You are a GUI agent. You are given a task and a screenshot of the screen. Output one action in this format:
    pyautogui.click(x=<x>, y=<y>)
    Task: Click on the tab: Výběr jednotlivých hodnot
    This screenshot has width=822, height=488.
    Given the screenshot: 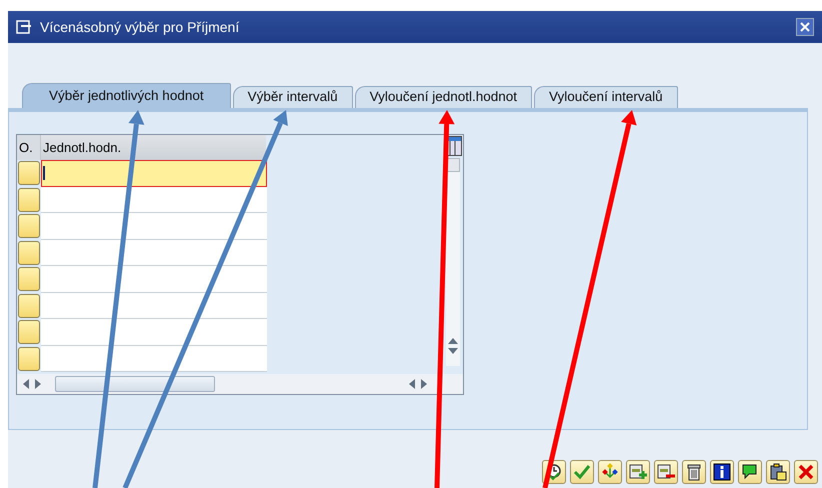 What is the action you would take?
    pyautogui.click(x=126, y=95)
    